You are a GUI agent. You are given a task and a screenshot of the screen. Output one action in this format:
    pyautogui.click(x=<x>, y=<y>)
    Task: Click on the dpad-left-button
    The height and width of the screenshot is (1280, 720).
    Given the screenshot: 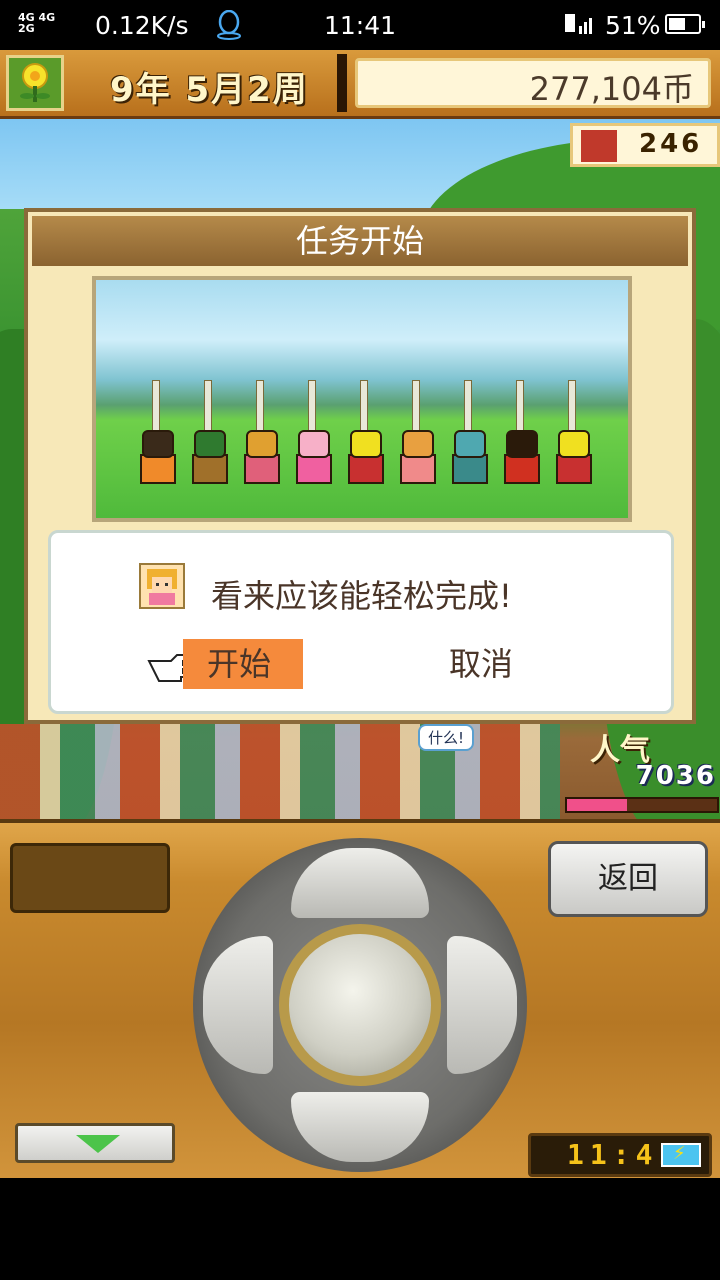 What is the action you would take?
    pyautogui.click(x=238, y=1005)
    